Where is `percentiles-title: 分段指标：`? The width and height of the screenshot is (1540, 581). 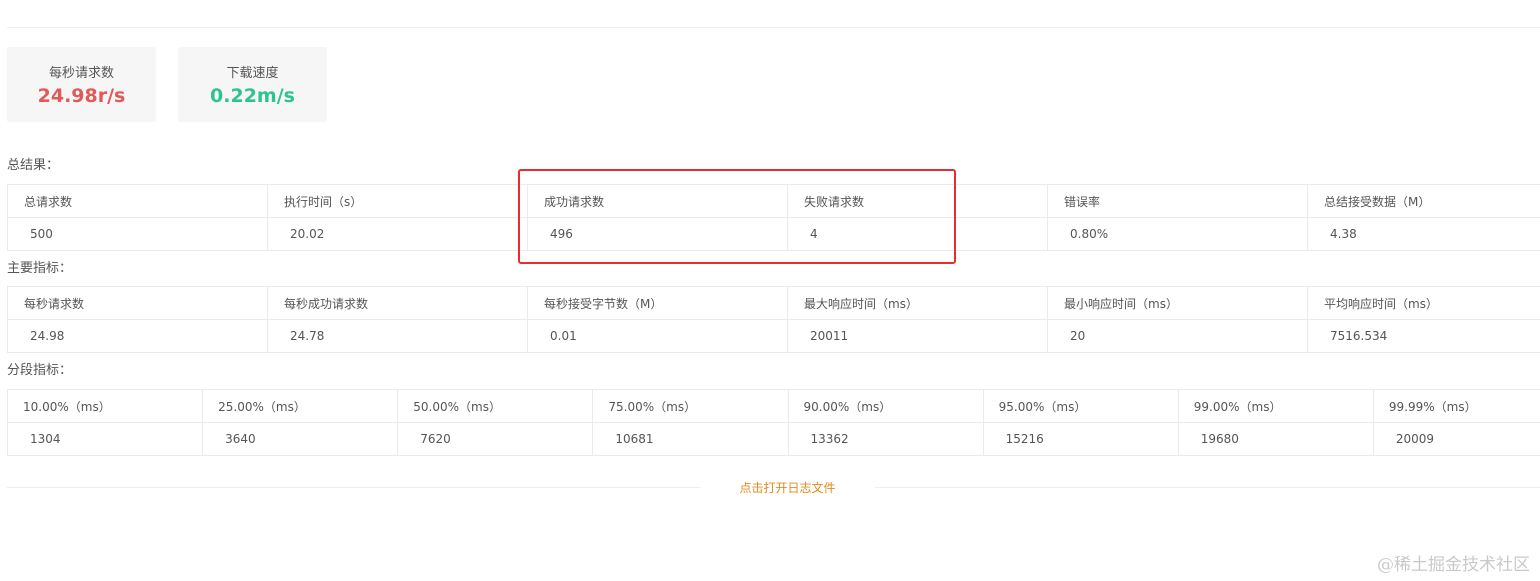
percentiles-title: 分段指标： is located at coordinates (40, 370).